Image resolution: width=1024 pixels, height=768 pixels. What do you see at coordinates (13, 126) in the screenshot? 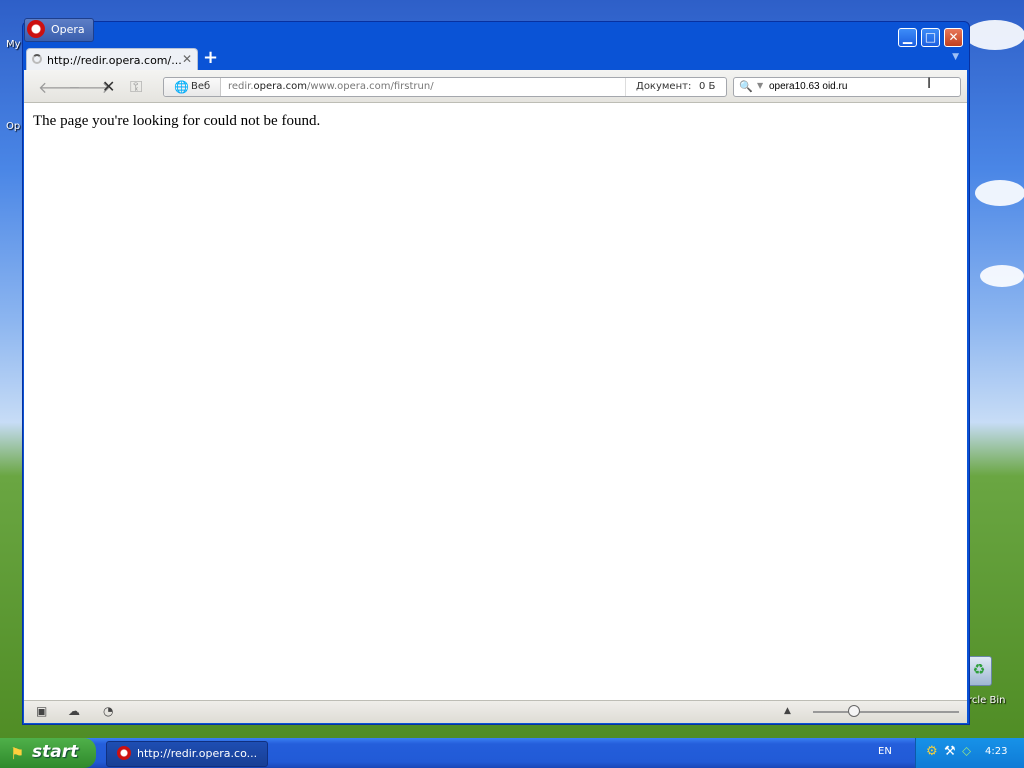
I see `desktop-icon-label: Op` at bounding box center [13, 126].